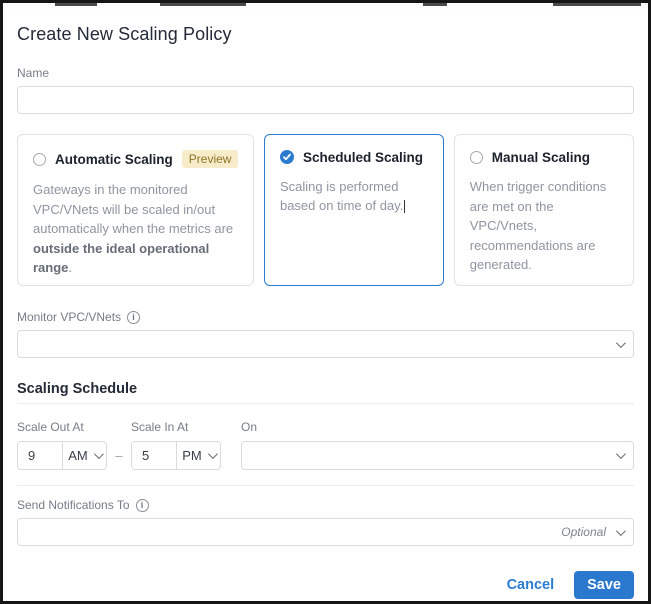 The height and width of the screenshot is (604, 651). What do you see at coordinates (114, 159) in the screenshot?
I see `card-title: Automatic Scaling` at bounding box center [114, 159].